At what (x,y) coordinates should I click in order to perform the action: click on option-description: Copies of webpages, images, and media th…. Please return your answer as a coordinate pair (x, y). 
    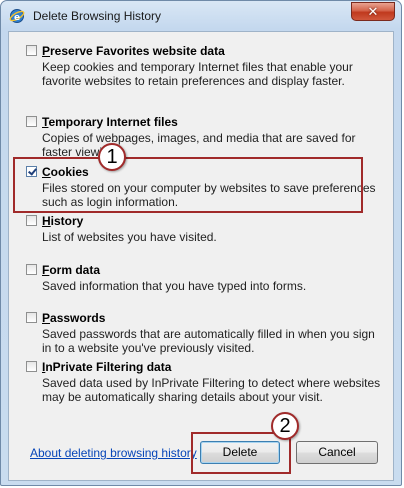
    Looking at the image, I should click on (199, 145).